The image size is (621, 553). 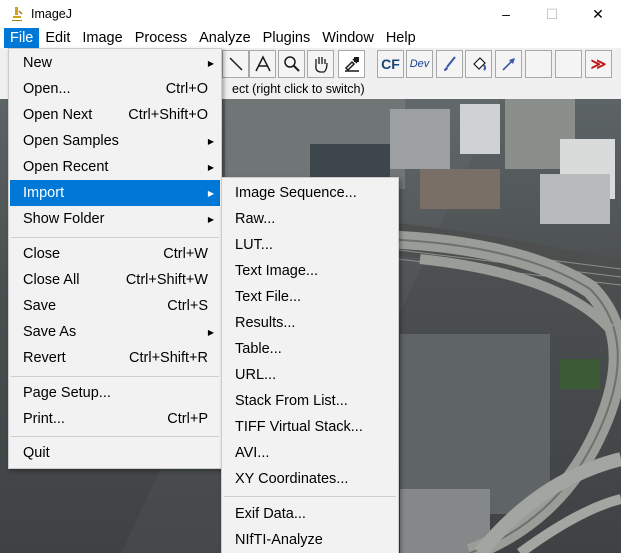 I want to click on menu-item-save-as: Save As ▶, so click(x=115, y=332).